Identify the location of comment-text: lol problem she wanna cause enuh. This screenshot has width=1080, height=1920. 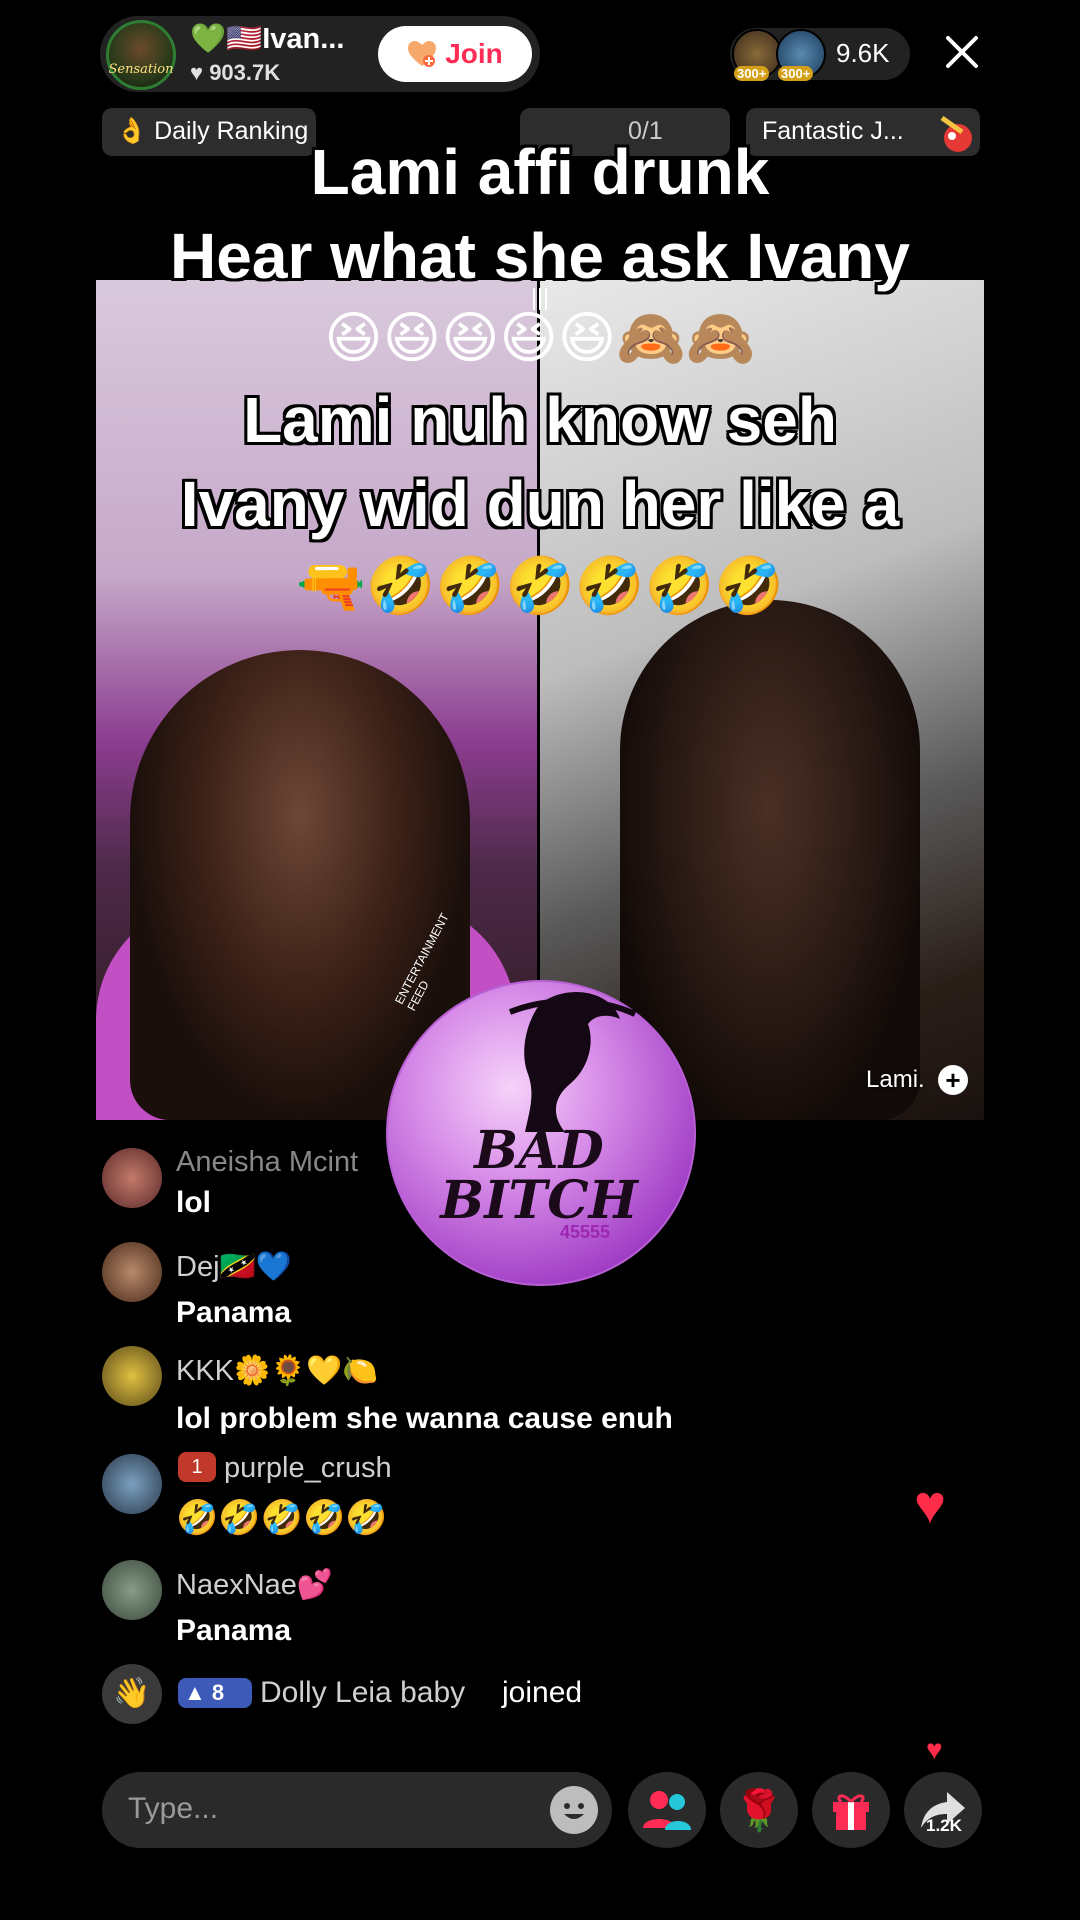
(424, 1418).